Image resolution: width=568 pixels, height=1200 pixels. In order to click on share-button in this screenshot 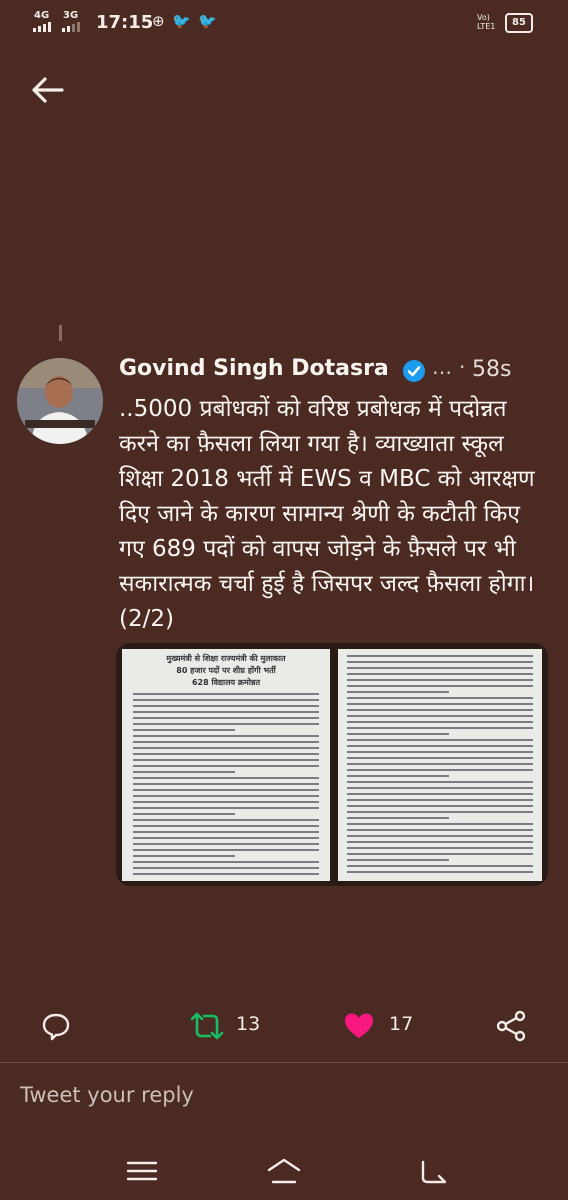, I will do `click(512, 1026)`.